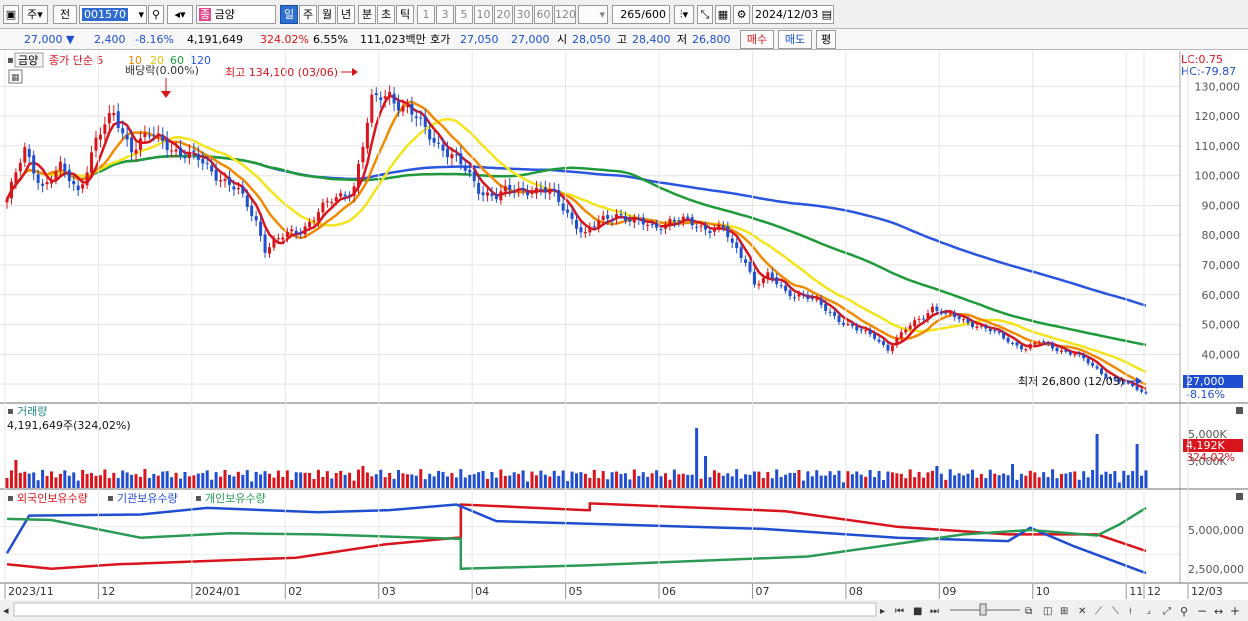 This screenshot has width=1248, height=621. I want to click on draw-icon: ✕, so click(1082, 611).